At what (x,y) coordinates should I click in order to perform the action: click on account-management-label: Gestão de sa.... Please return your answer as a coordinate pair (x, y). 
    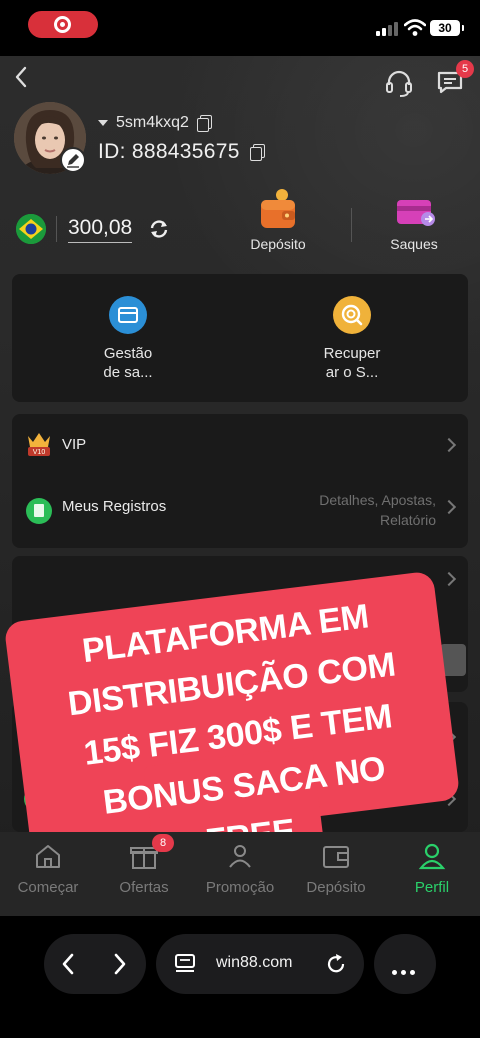
    Looking at the image, I should click on (128, 363).